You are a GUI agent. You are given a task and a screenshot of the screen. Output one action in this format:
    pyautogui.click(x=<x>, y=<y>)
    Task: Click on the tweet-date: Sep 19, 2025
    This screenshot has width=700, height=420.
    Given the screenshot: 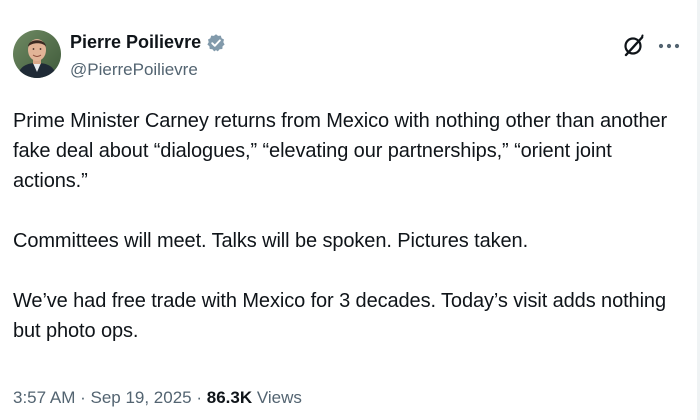 What is the action you would take?
    pyautogui.click(x=140, y=397)
    